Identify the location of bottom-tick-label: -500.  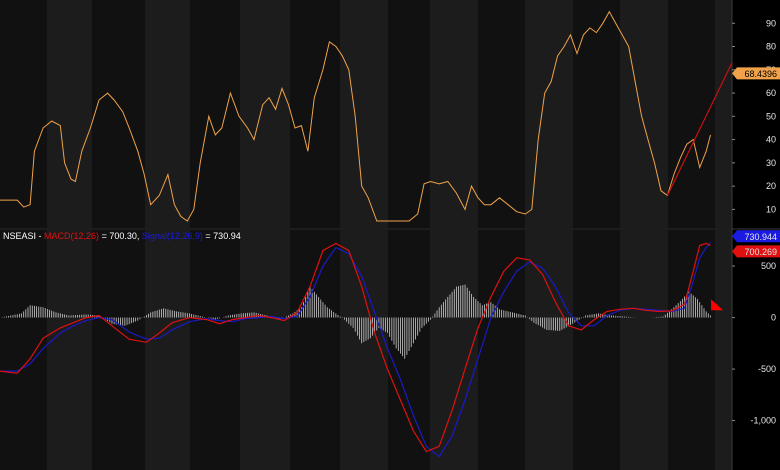
(767, 369).